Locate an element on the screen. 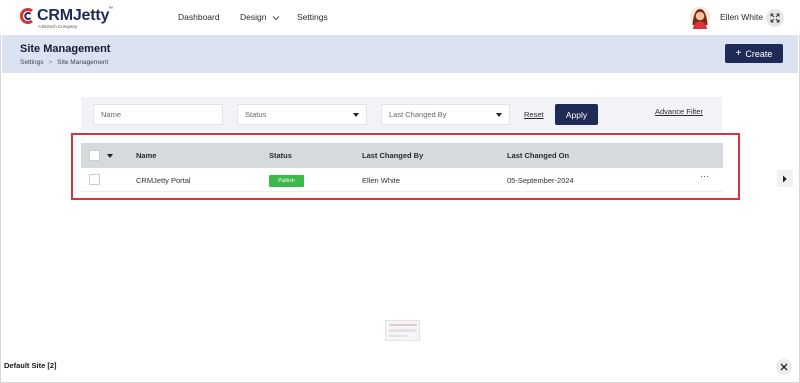 This screenshot has width=800, height=383. last-changed-by-filter-select: Last Changed By is located at coordinates (445, 114).